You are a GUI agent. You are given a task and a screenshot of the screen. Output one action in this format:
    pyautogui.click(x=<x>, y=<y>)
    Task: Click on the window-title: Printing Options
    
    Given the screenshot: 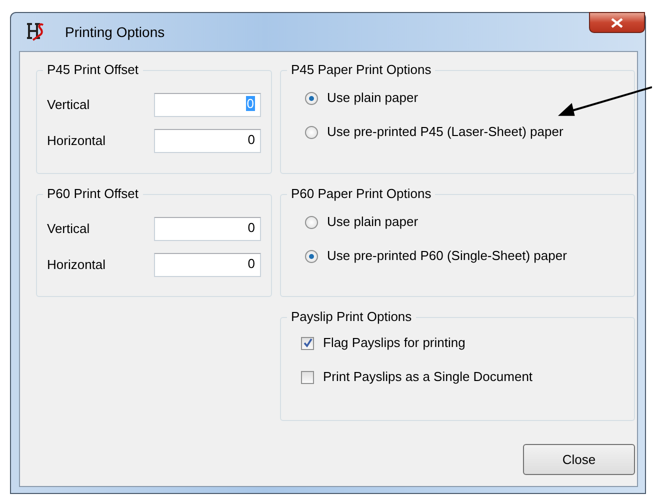 What is the action you would take?
    pyautogui.click(x=115, y=32)
    